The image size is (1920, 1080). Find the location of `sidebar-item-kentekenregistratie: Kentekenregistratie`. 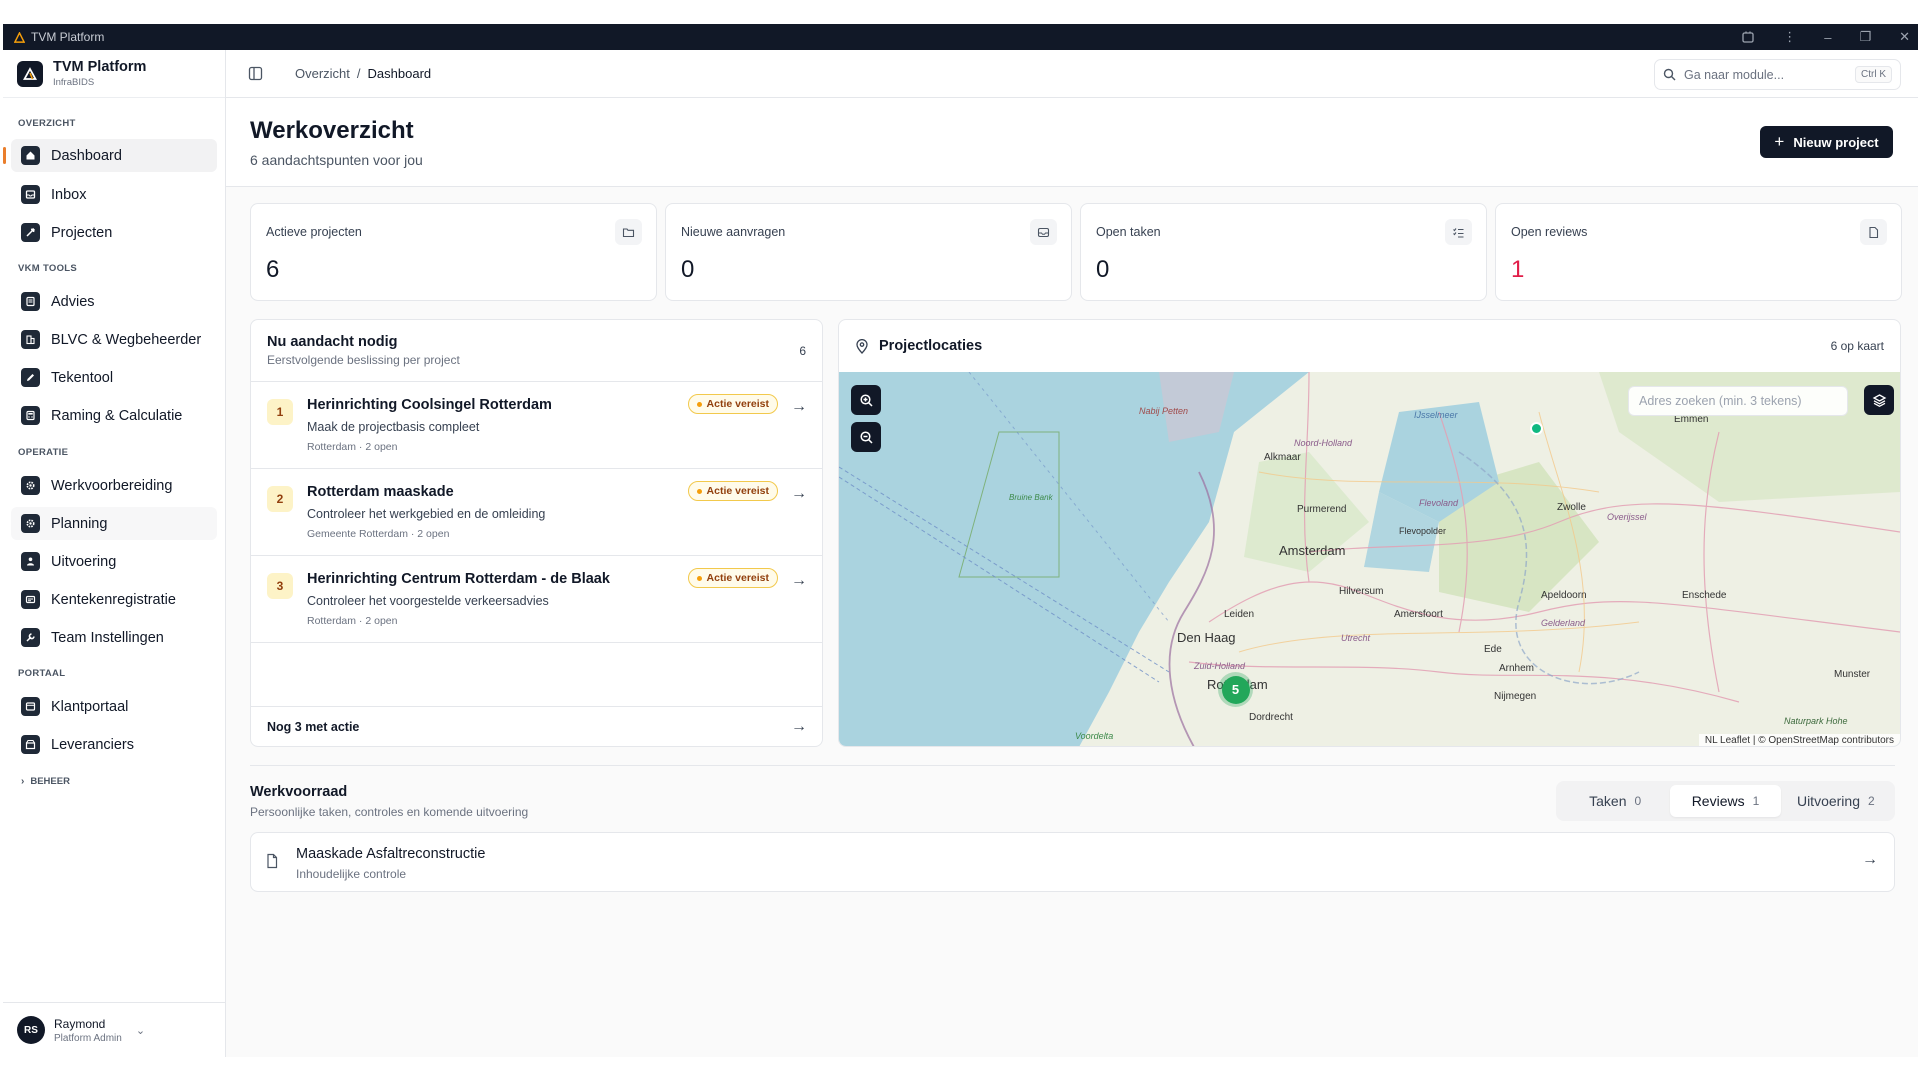

sidebar-item-kentekenregistratie: Kentekenregistratie is located at coordinates (114, 599).